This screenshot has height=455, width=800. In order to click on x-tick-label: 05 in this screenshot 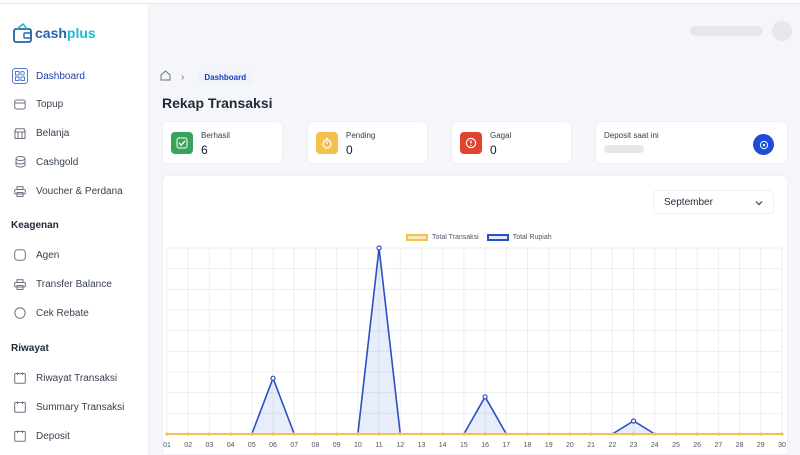, I will do `click(252, 445)`.